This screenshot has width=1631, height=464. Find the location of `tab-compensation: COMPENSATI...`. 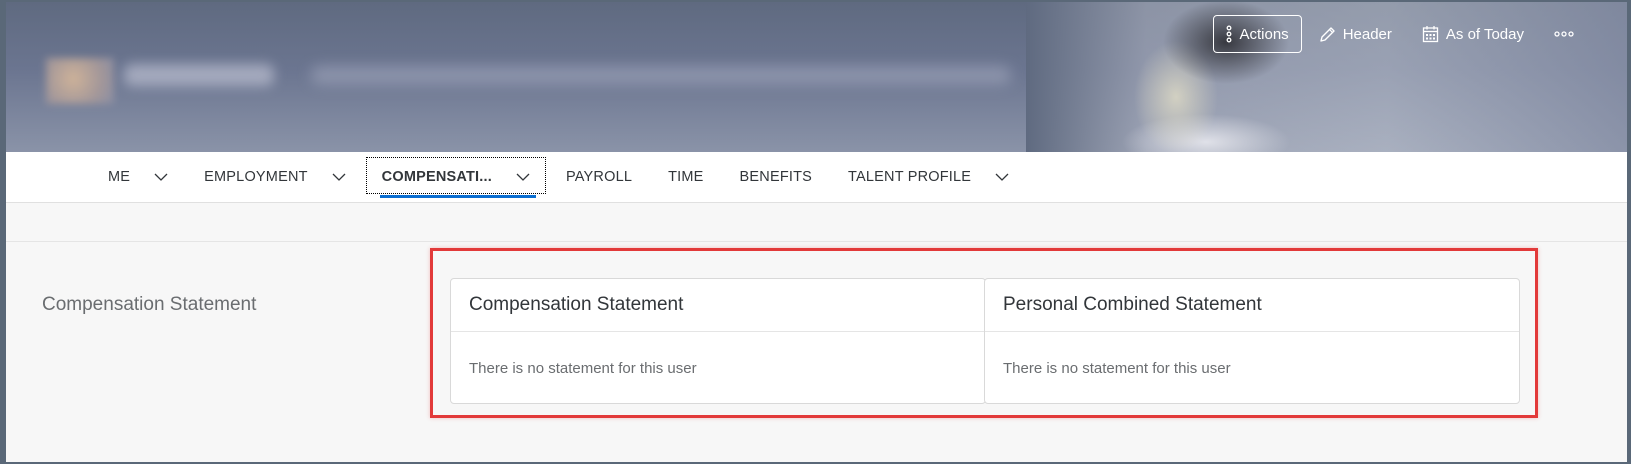

tab-compensation: COMPENSATI... is located at coordinates (456, 177).